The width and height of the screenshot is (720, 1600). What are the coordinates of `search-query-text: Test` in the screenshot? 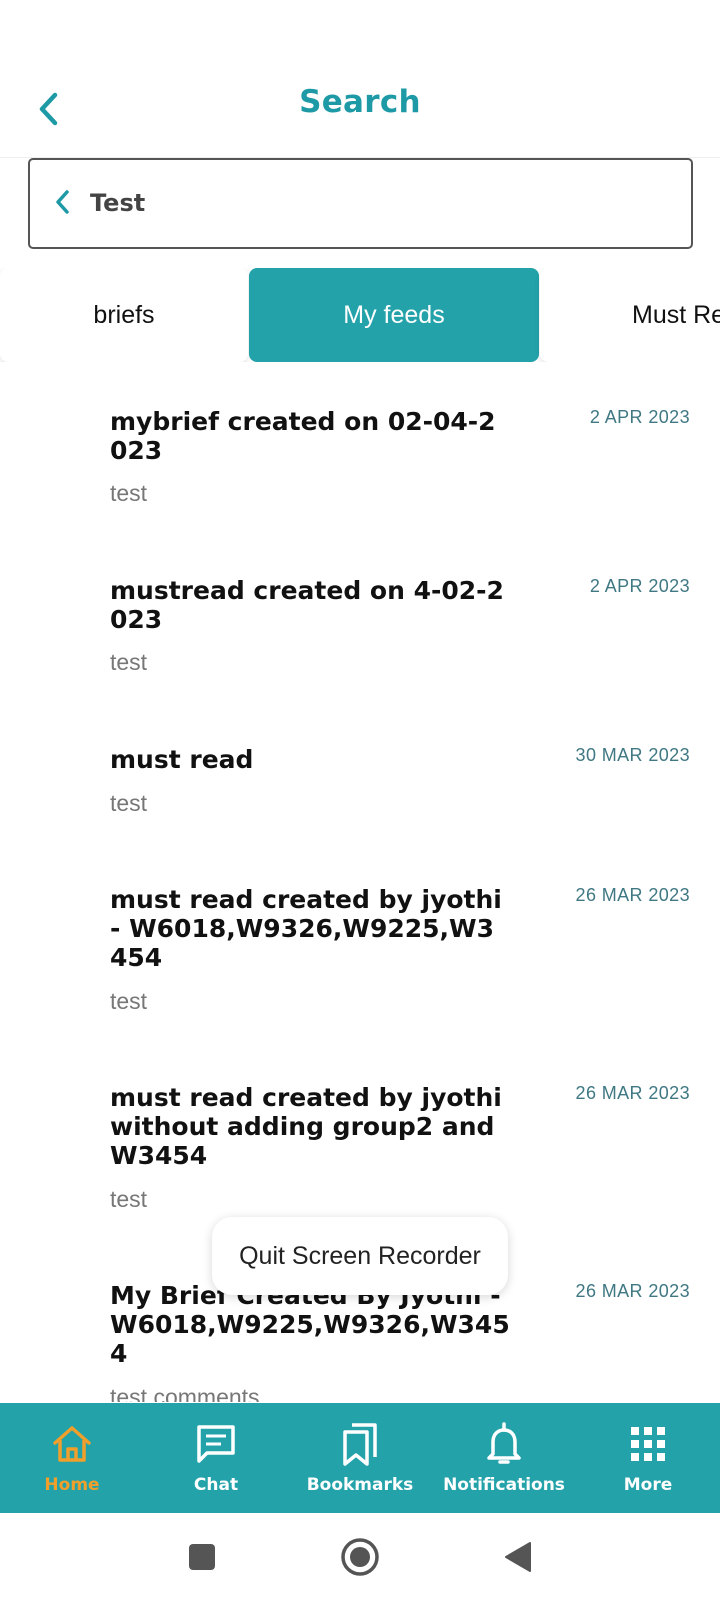 It's located at (117, 203).